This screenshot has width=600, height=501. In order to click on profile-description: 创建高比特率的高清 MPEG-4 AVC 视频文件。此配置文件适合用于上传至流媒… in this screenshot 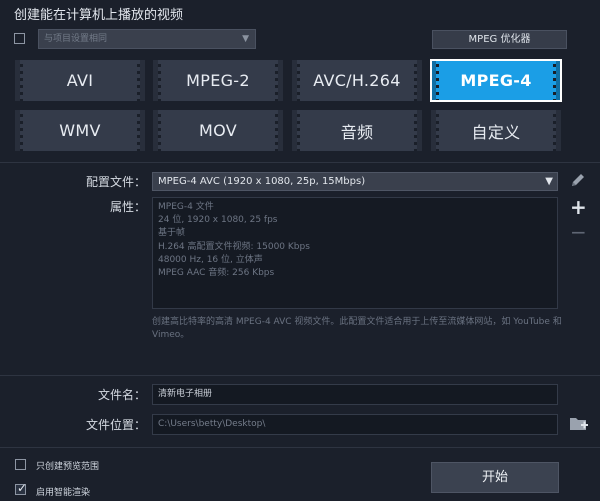, I will do `click(357, 328)`.